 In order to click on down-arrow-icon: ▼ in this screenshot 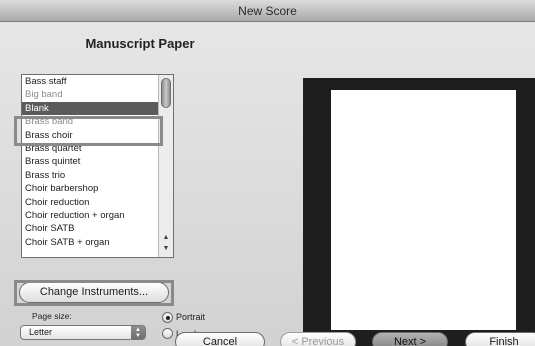, I will do `click(166, 249)`.